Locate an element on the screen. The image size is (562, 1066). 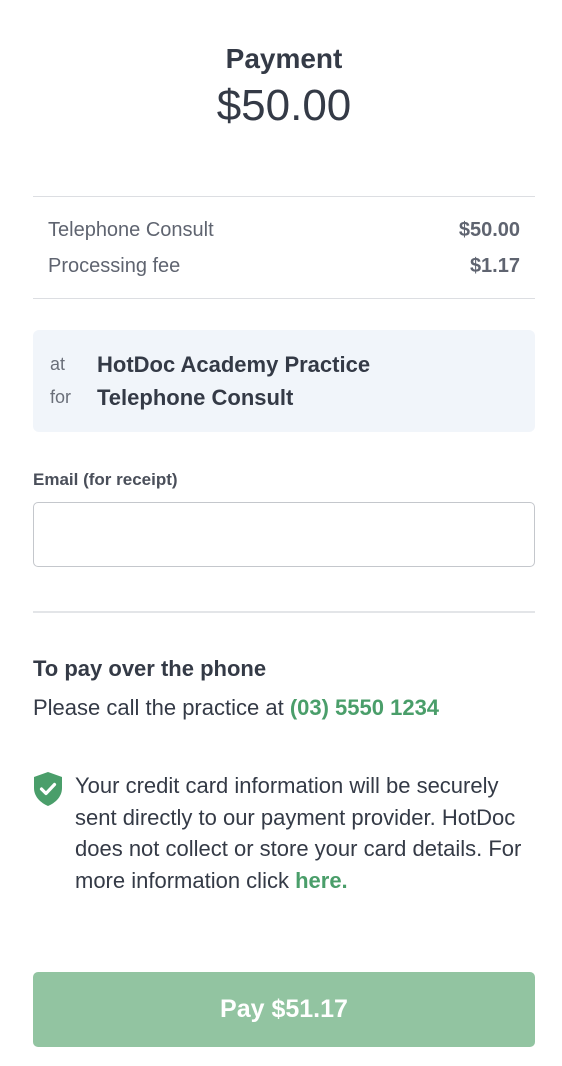
shield-check-icon is located at coordinates (48, 789).